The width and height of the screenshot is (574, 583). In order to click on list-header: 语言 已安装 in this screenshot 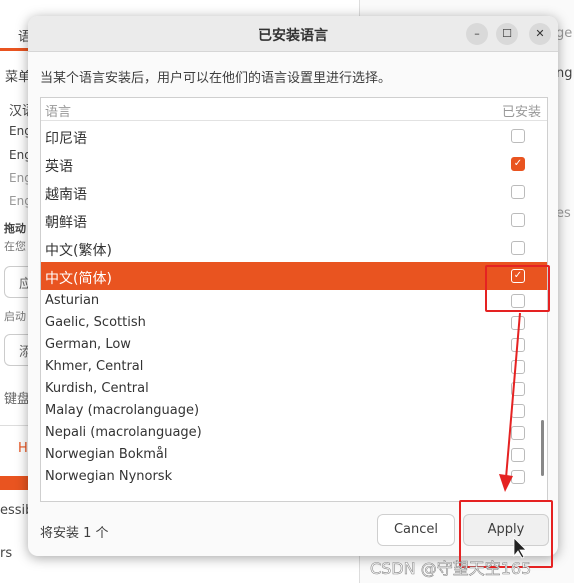, I will do `click(294, 109)`.